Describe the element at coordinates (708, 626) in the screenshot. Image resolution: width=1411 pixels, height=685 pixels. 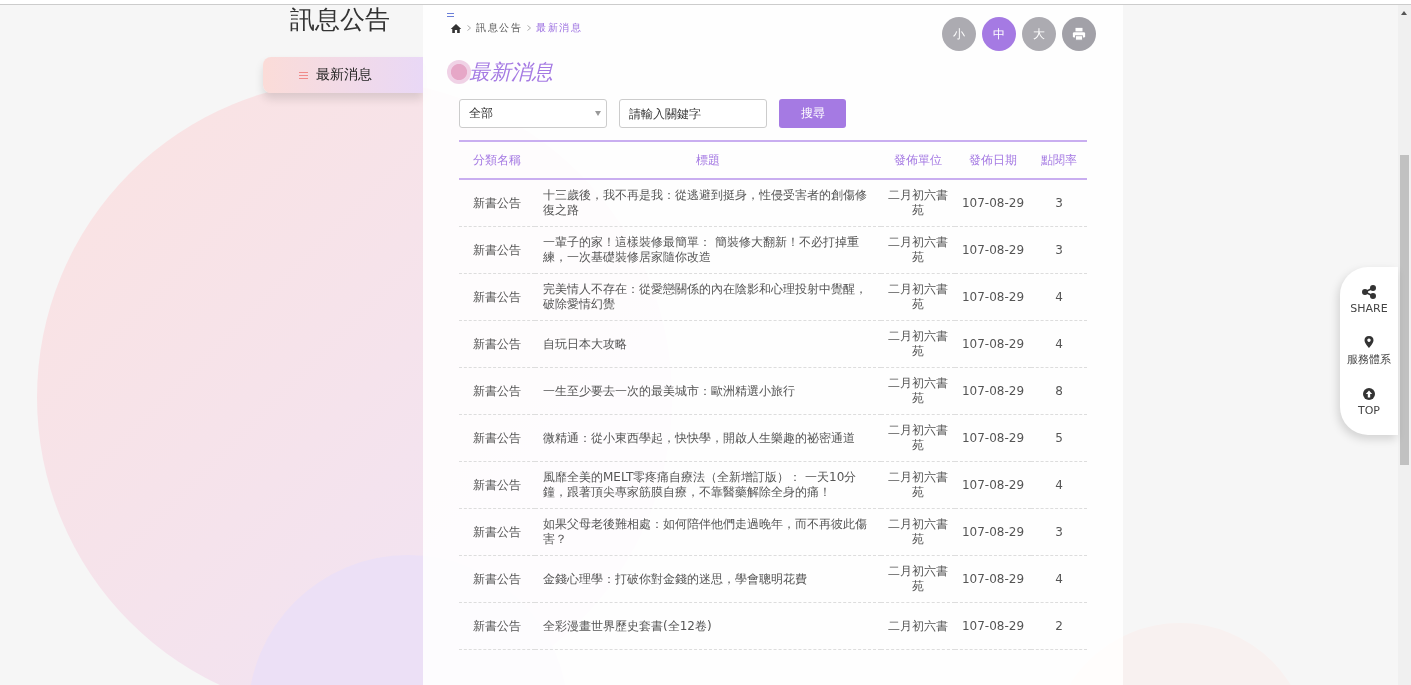
I see `news-title-link: 全彩漫畫世界歷史套書(全12卷)` at that location.